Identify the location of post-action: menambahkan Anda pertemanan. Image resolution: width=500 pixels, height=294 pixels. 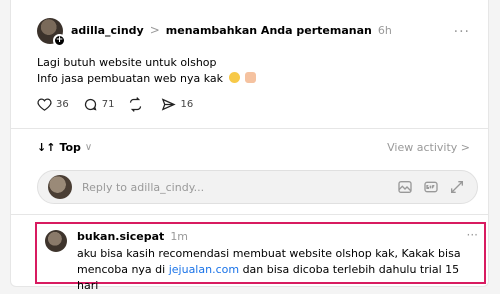
(268, 30).